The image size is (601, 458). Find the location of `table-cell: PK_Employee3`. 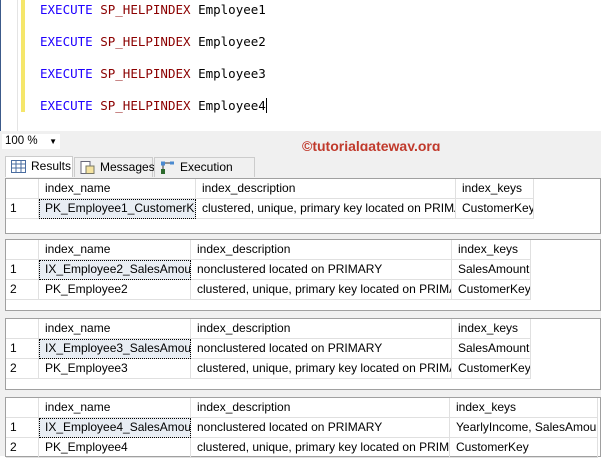

table-cell: PK_Employee3 is located at coordinates (115, 369).